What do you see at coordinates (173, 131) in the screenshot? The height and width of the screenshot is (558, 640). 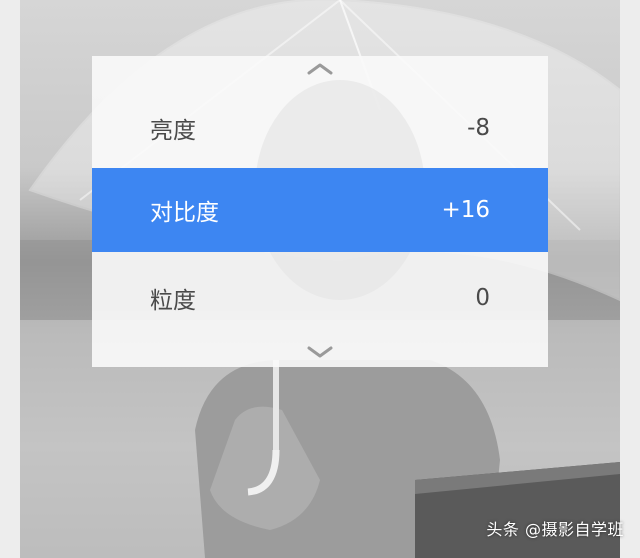 I see `adjust-item-label: 亮度` at bounding box center [173, 131].